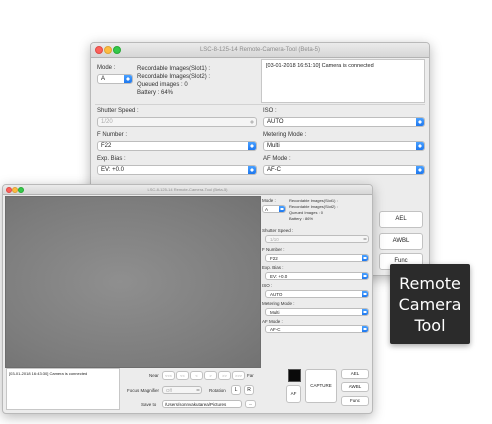 The height and width of the screenshot is (424, 492). What do you see at coordinates (430, 283) in the screenshot?
I see `badge-line: Remote` at bounding box center [430, 283].